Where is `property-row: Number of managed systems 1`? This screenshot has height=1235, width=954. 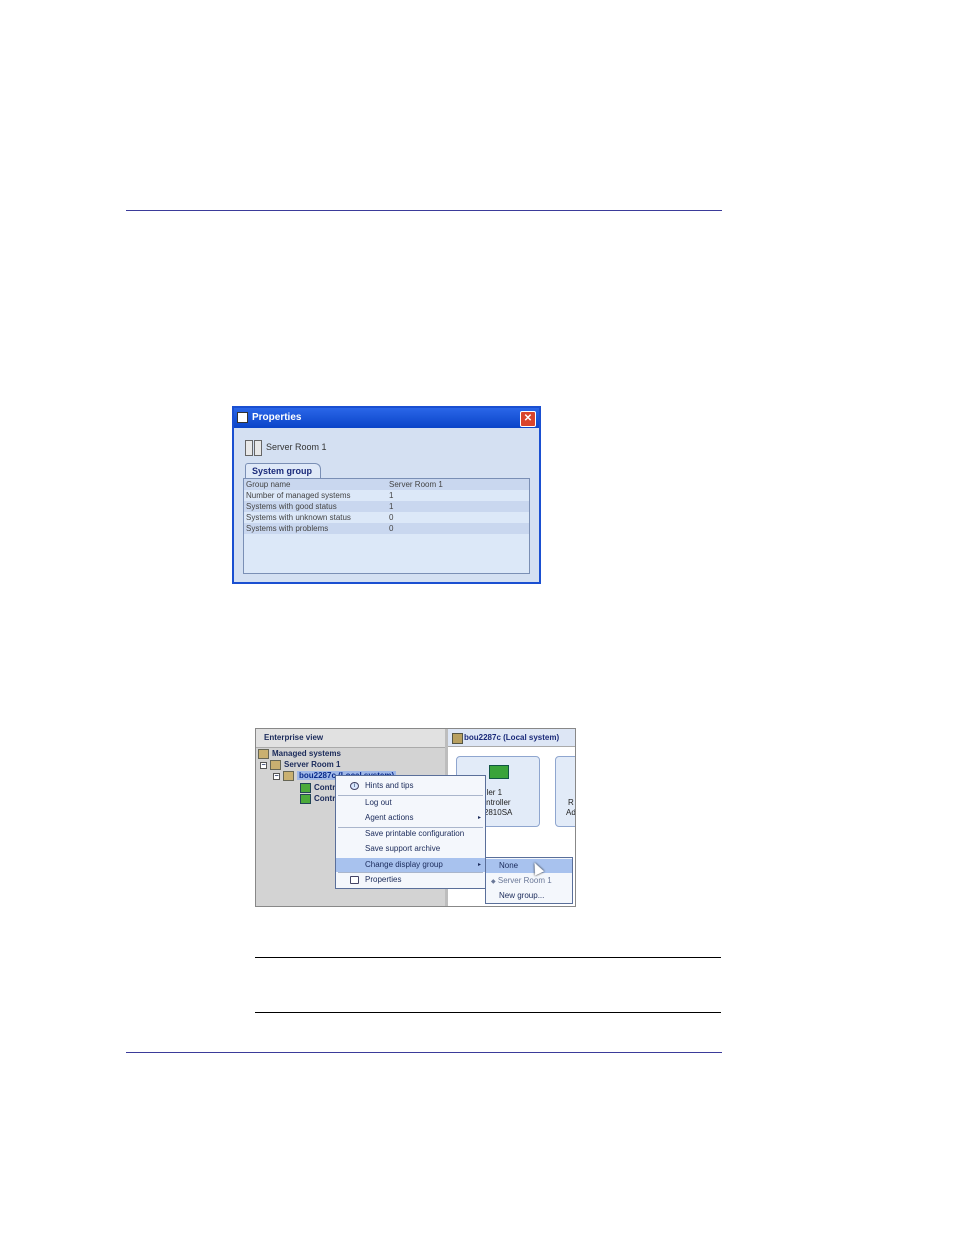 property-row: Number of managed systems 1 is located at coordinates (320, 495).